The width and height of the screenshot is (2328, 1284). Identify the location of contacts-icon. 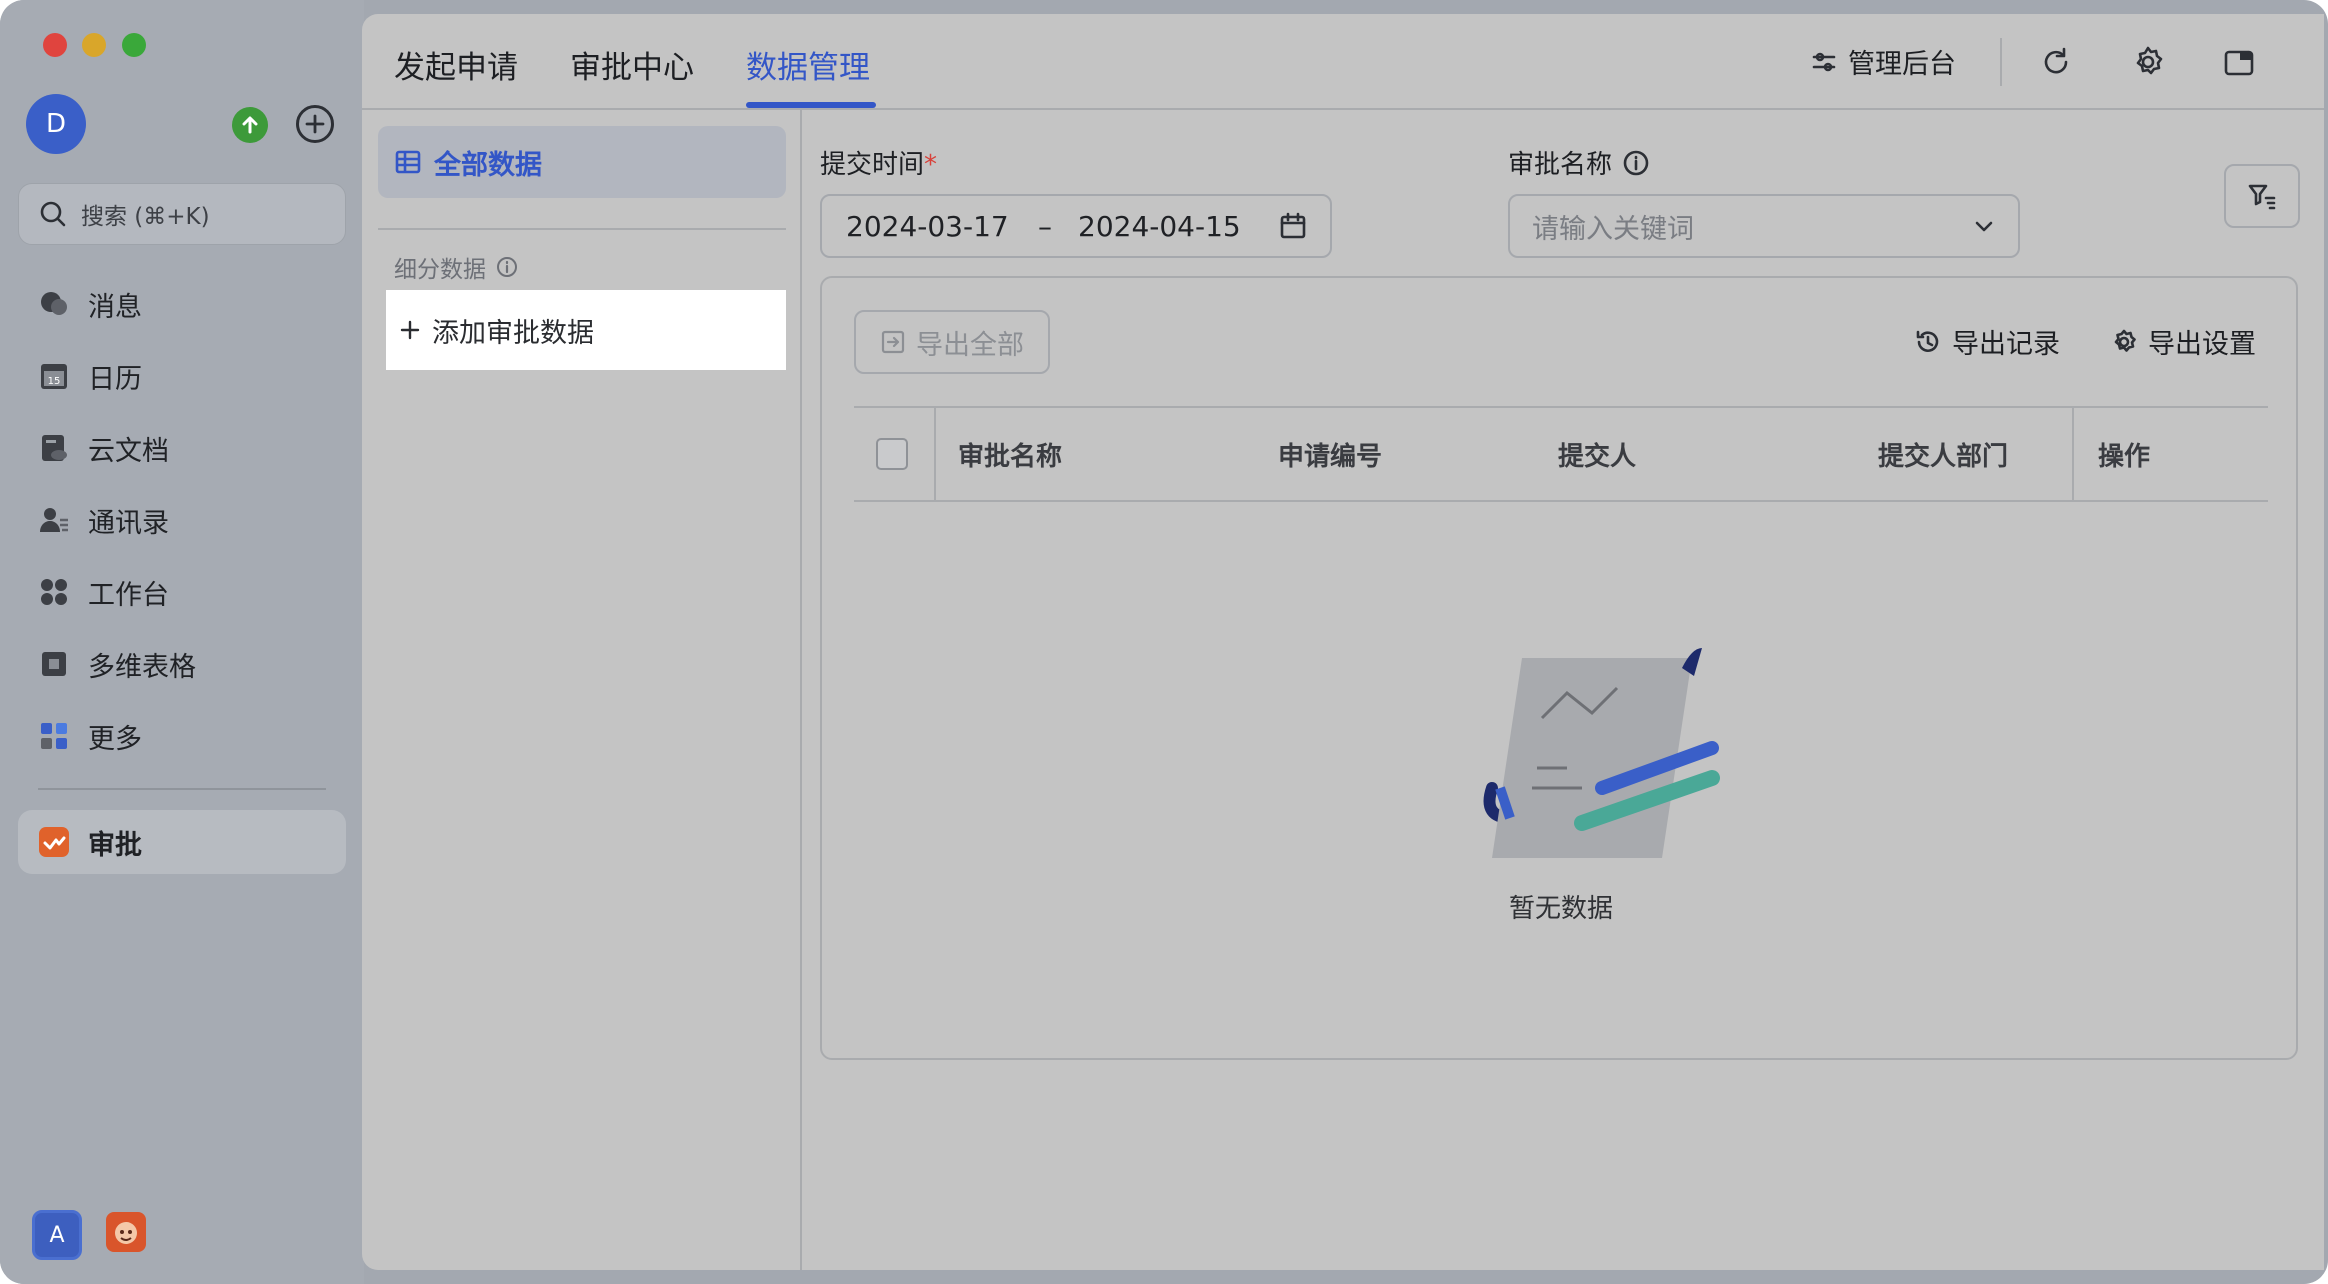
(54, 520).